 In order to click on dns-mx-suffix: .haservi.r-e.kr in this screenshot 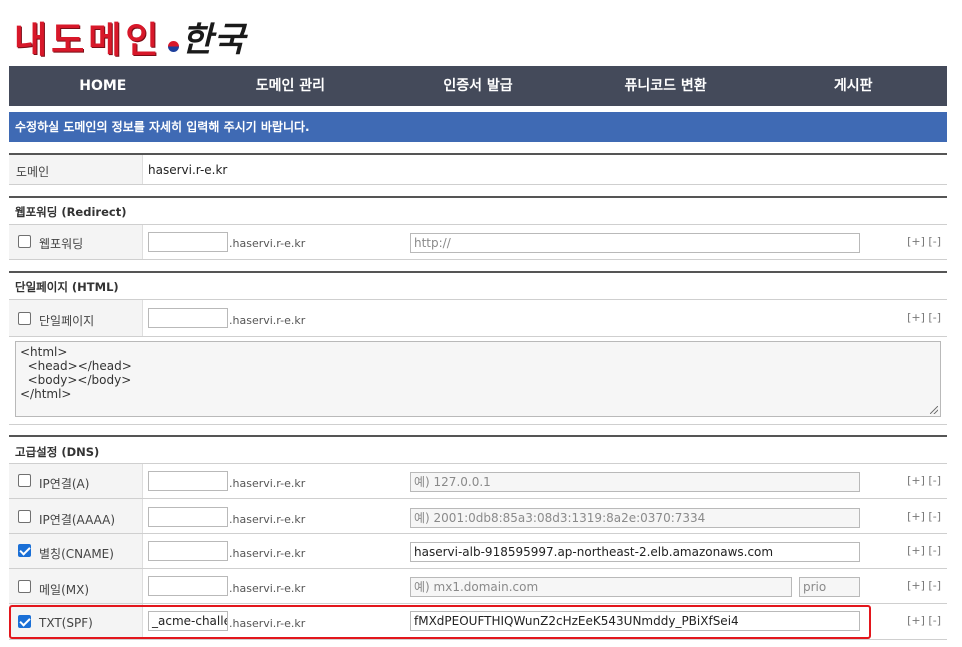, I will do `click(267, 588)`.